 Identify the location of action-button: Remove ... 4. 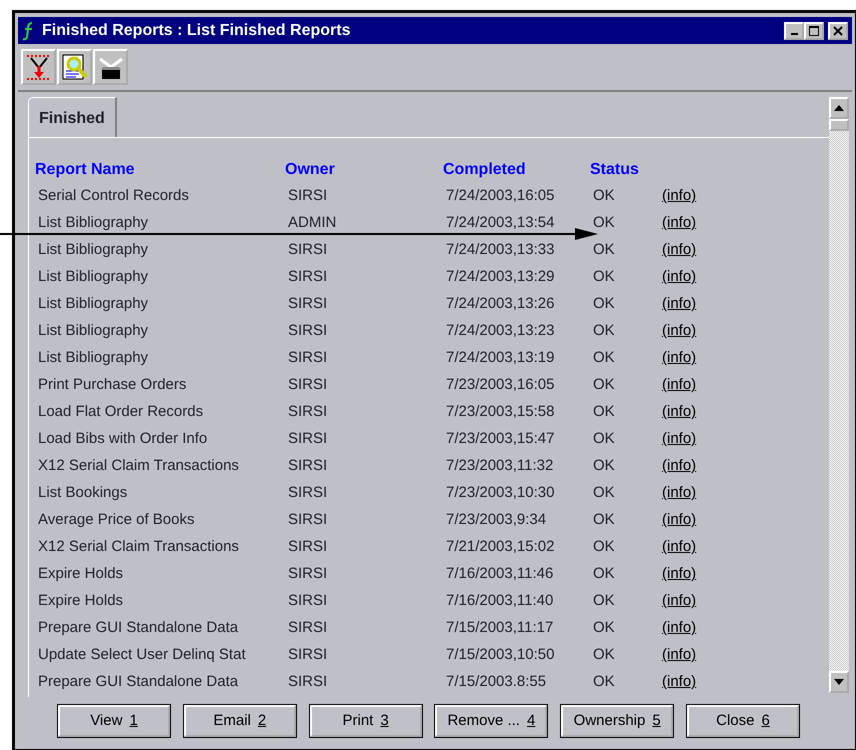
(491, 721).